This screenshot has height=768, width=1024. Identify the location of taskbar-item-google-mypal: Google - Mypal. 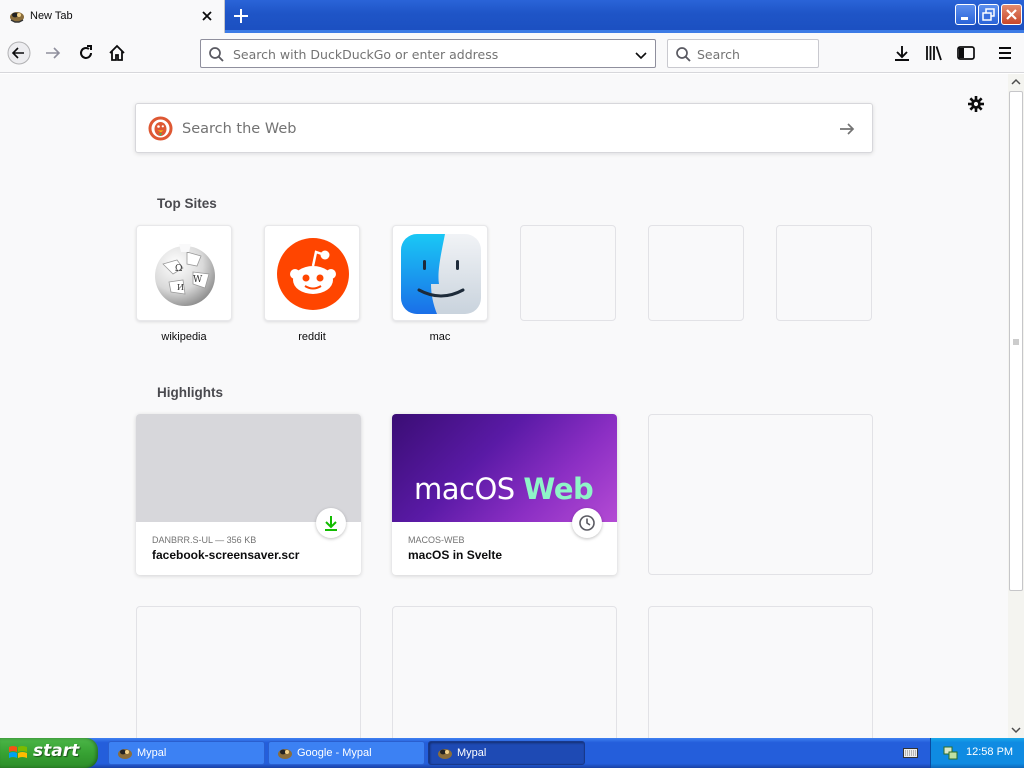
(346, 753).